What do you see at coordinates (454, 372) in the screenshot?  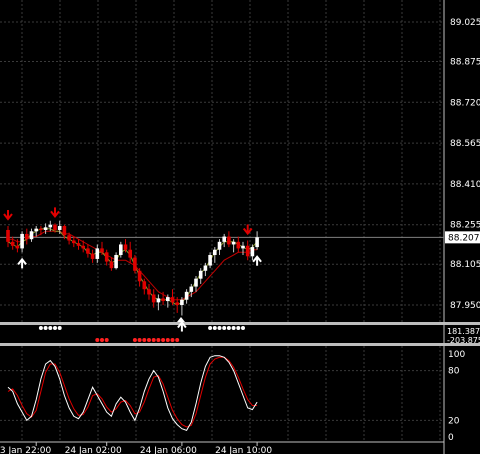 I see `oscillator-tick-label: 80` at bounding box center [454, 372].